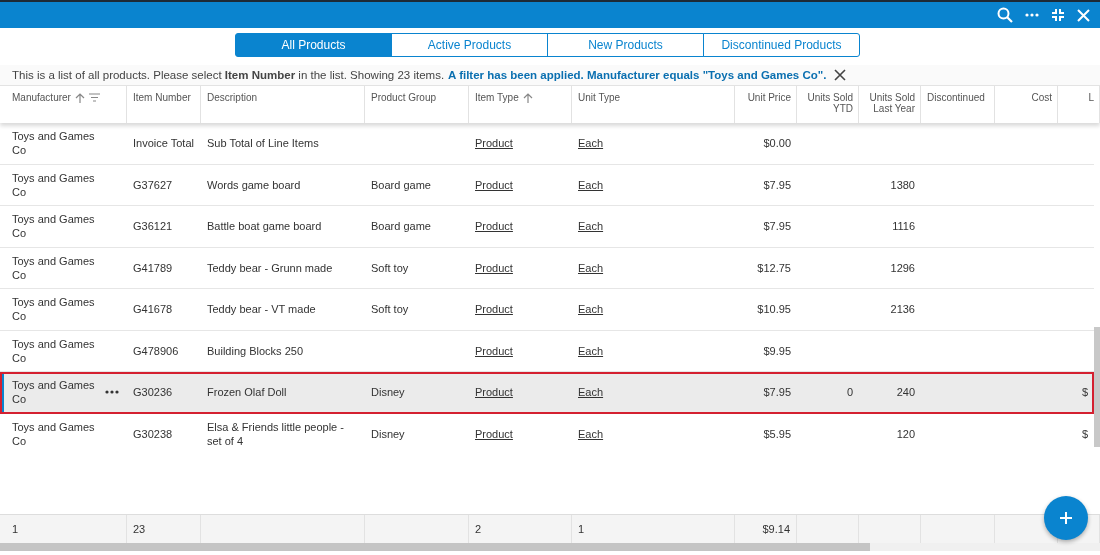 The image size is (1100, 555). Describe the element at coordinates (232, 97) in the screenshot. I see `column-header: Description` at that location.